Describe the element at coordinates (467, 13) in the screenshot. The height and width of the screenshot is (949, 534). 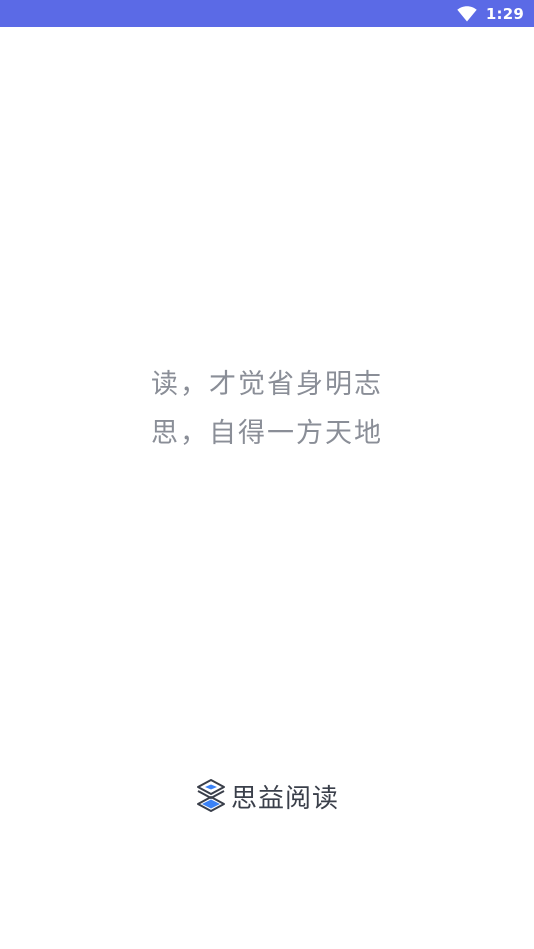
I see `wifi-icon` at that location.